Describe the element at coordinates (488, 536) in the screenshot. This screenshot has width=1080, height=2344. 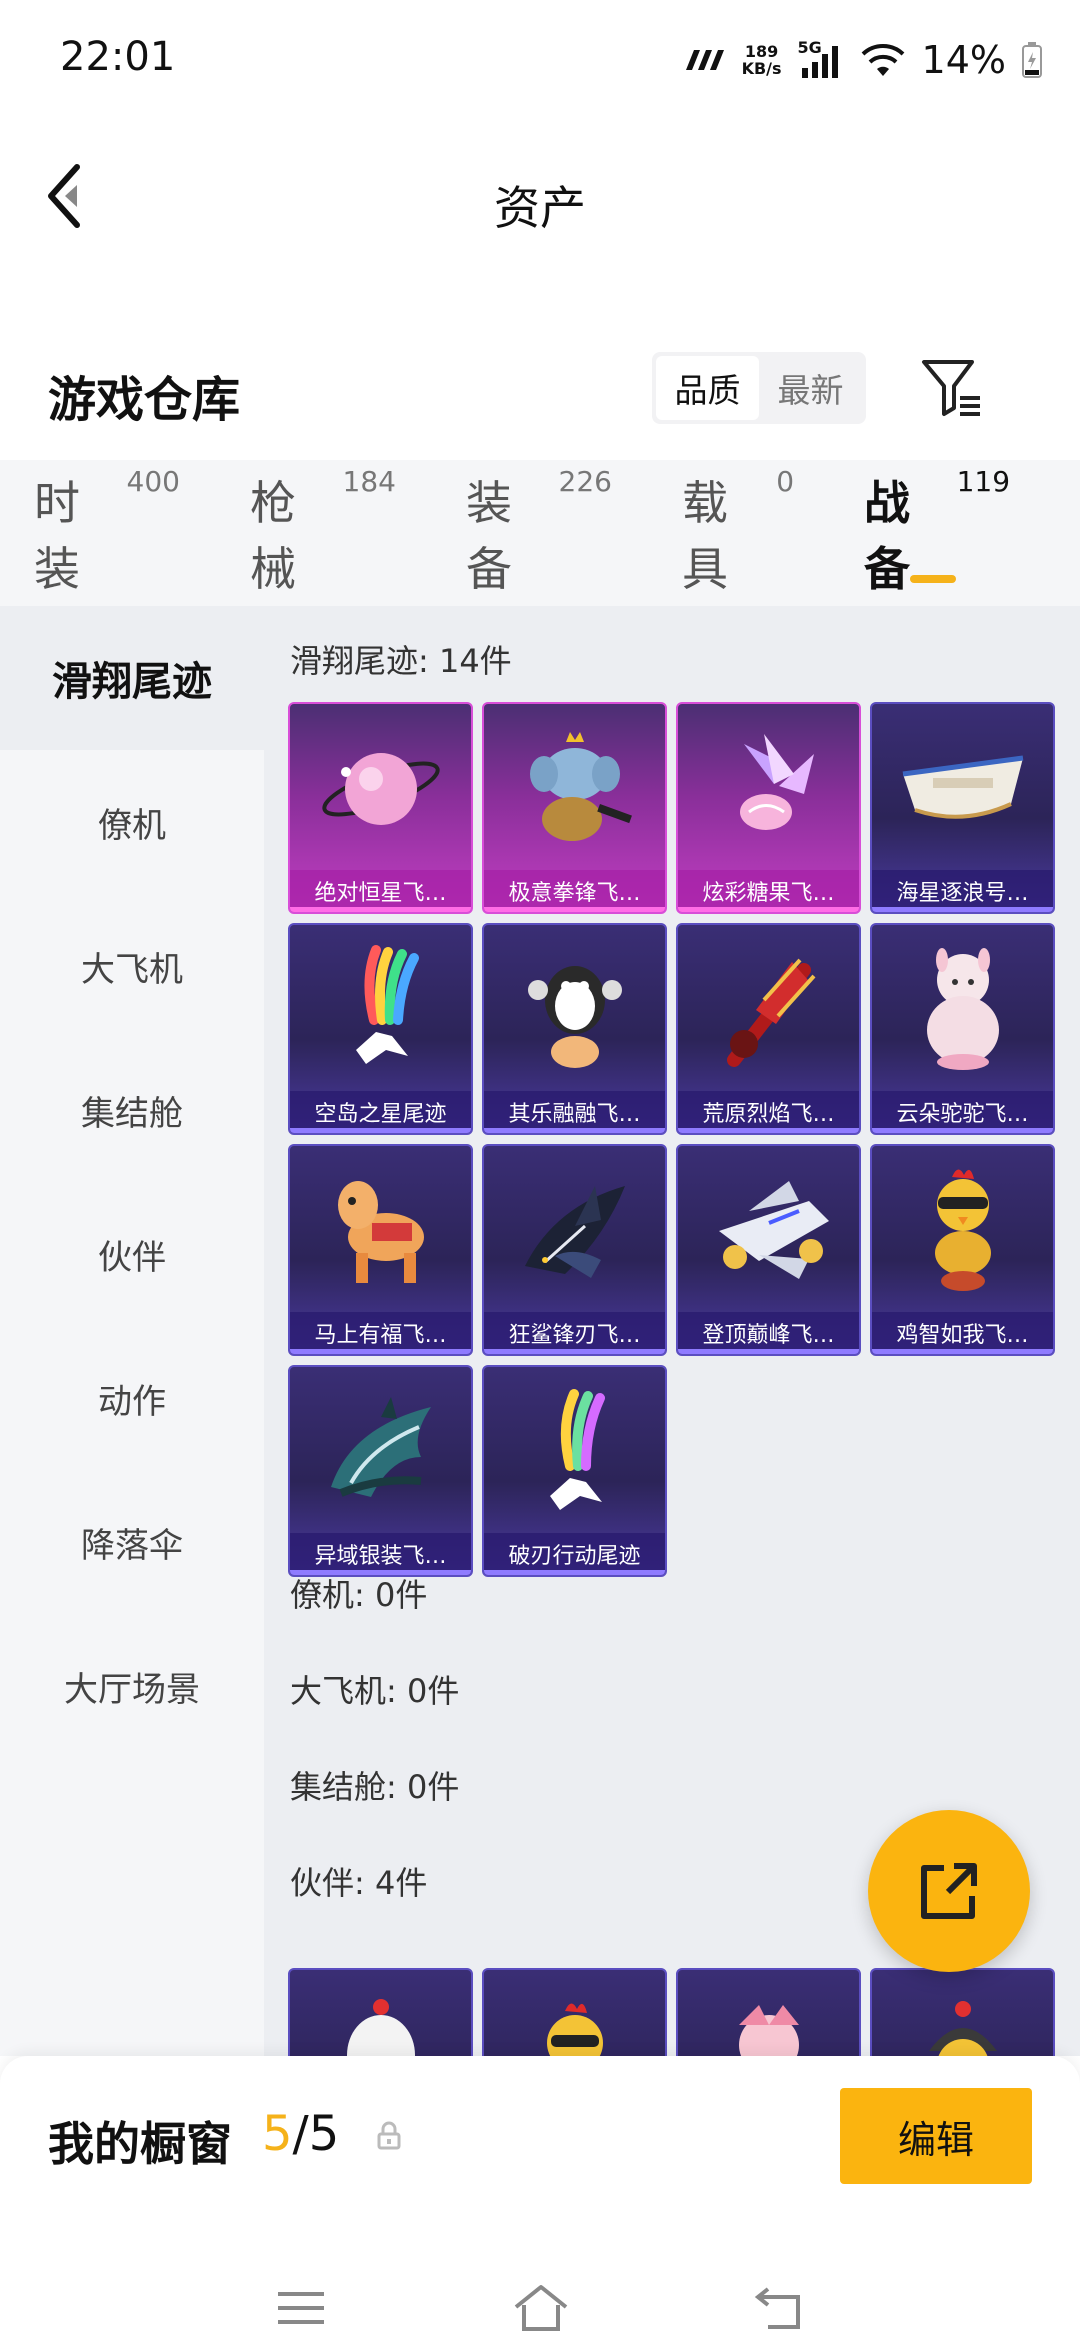
I see `tab-label: 装备` at that location.